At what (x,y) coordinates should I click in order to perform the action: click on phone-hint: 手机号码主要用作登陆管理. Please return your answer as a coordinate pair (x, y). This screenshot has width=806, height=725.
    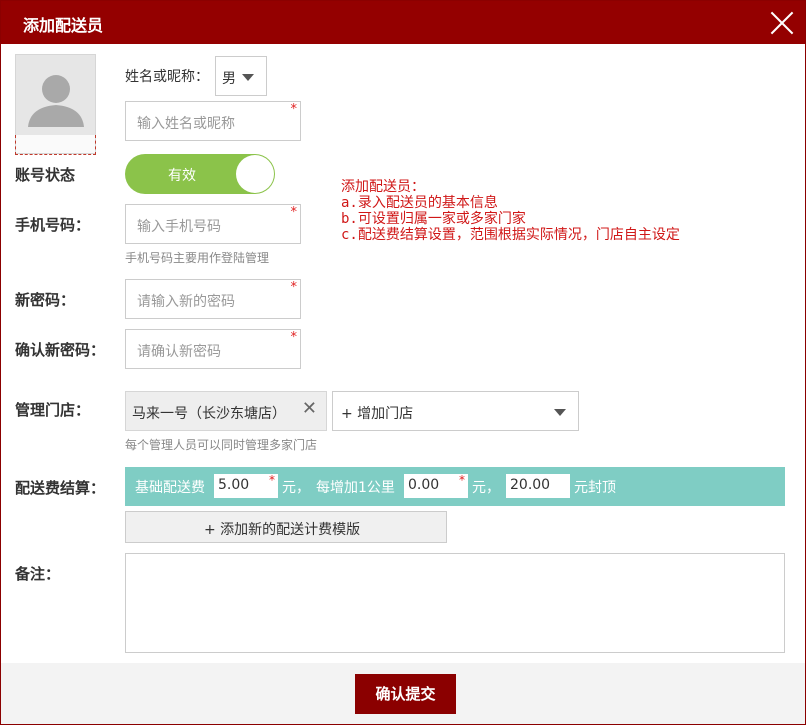
    Looking at the image, I should click on (197, 258).